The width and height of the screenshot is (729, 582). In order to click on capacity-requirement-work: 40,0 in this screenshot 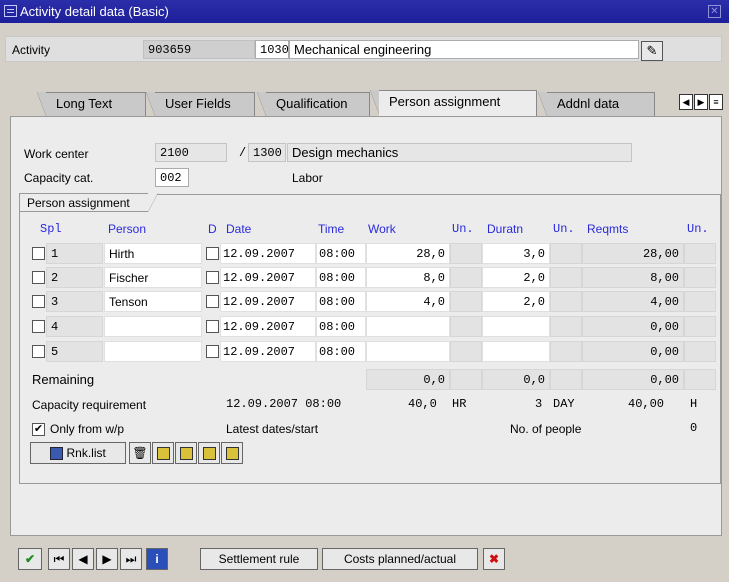, I will do `click(422, 404)`.